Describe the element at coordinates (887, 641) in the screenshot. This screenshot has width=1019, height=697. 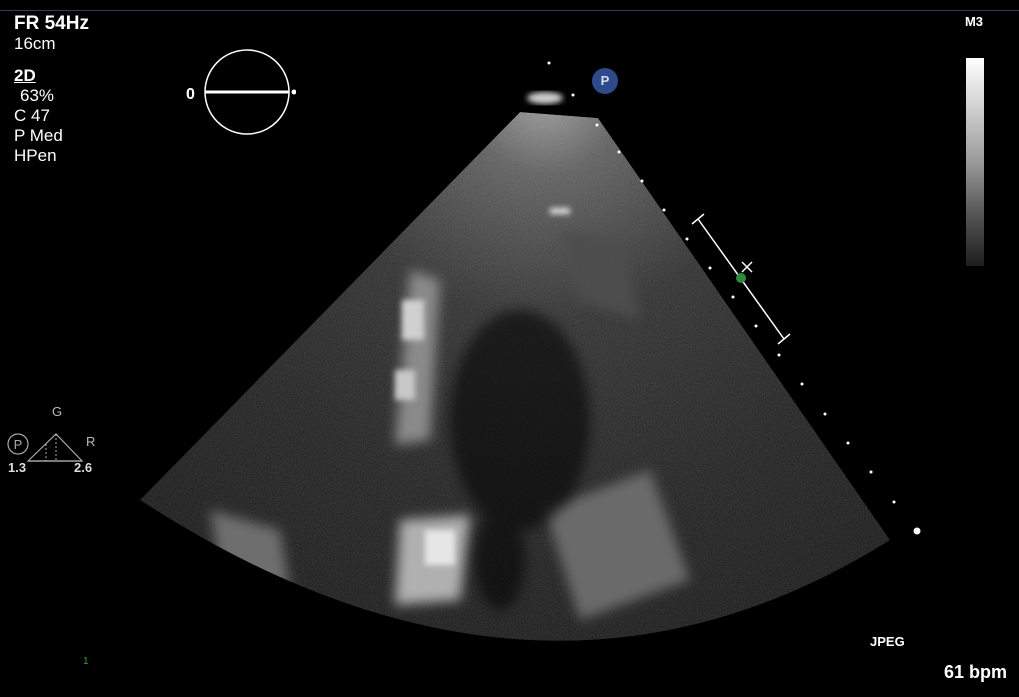
I see `format-label: JPEG` at that location.